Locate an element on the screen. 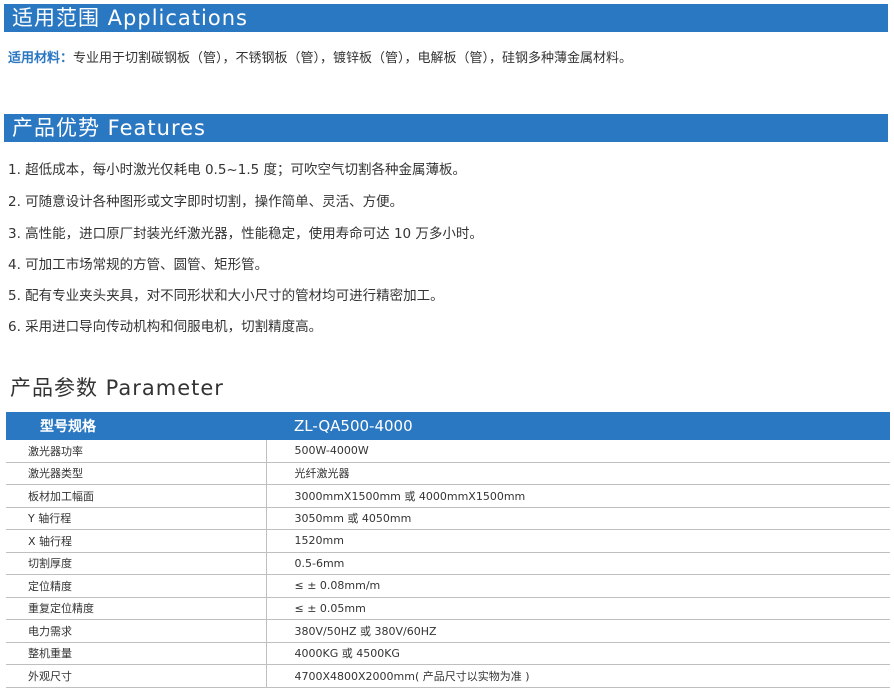 The height and width of the screenshot is (688, 894). table-row: 整机重量 4000KG 或 4500KG is located at coordinates (448, 653).